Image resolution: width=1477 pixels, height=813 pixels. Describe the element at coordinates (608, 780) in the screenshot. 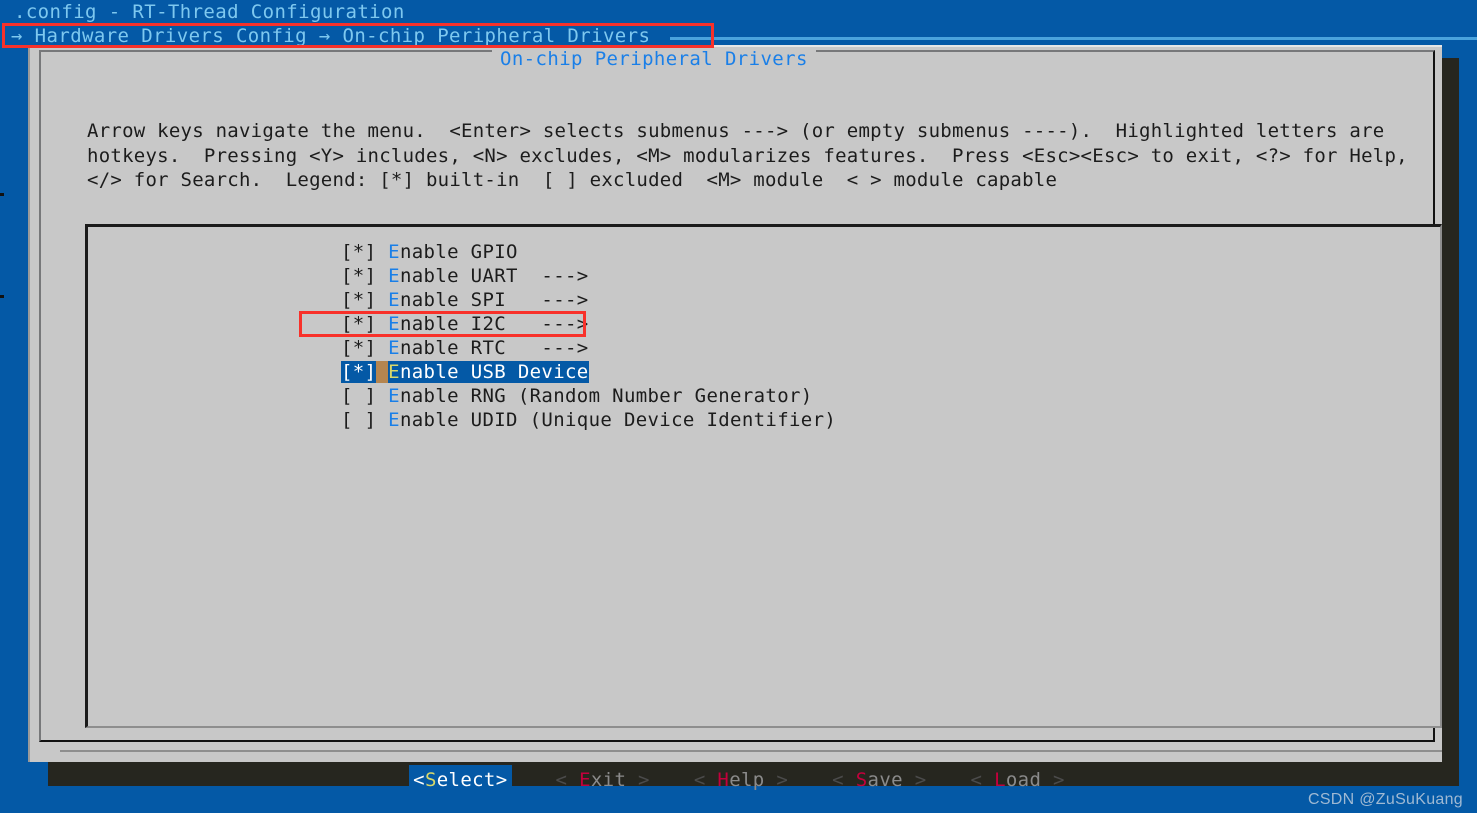

I see `button-label: xit` at that location.